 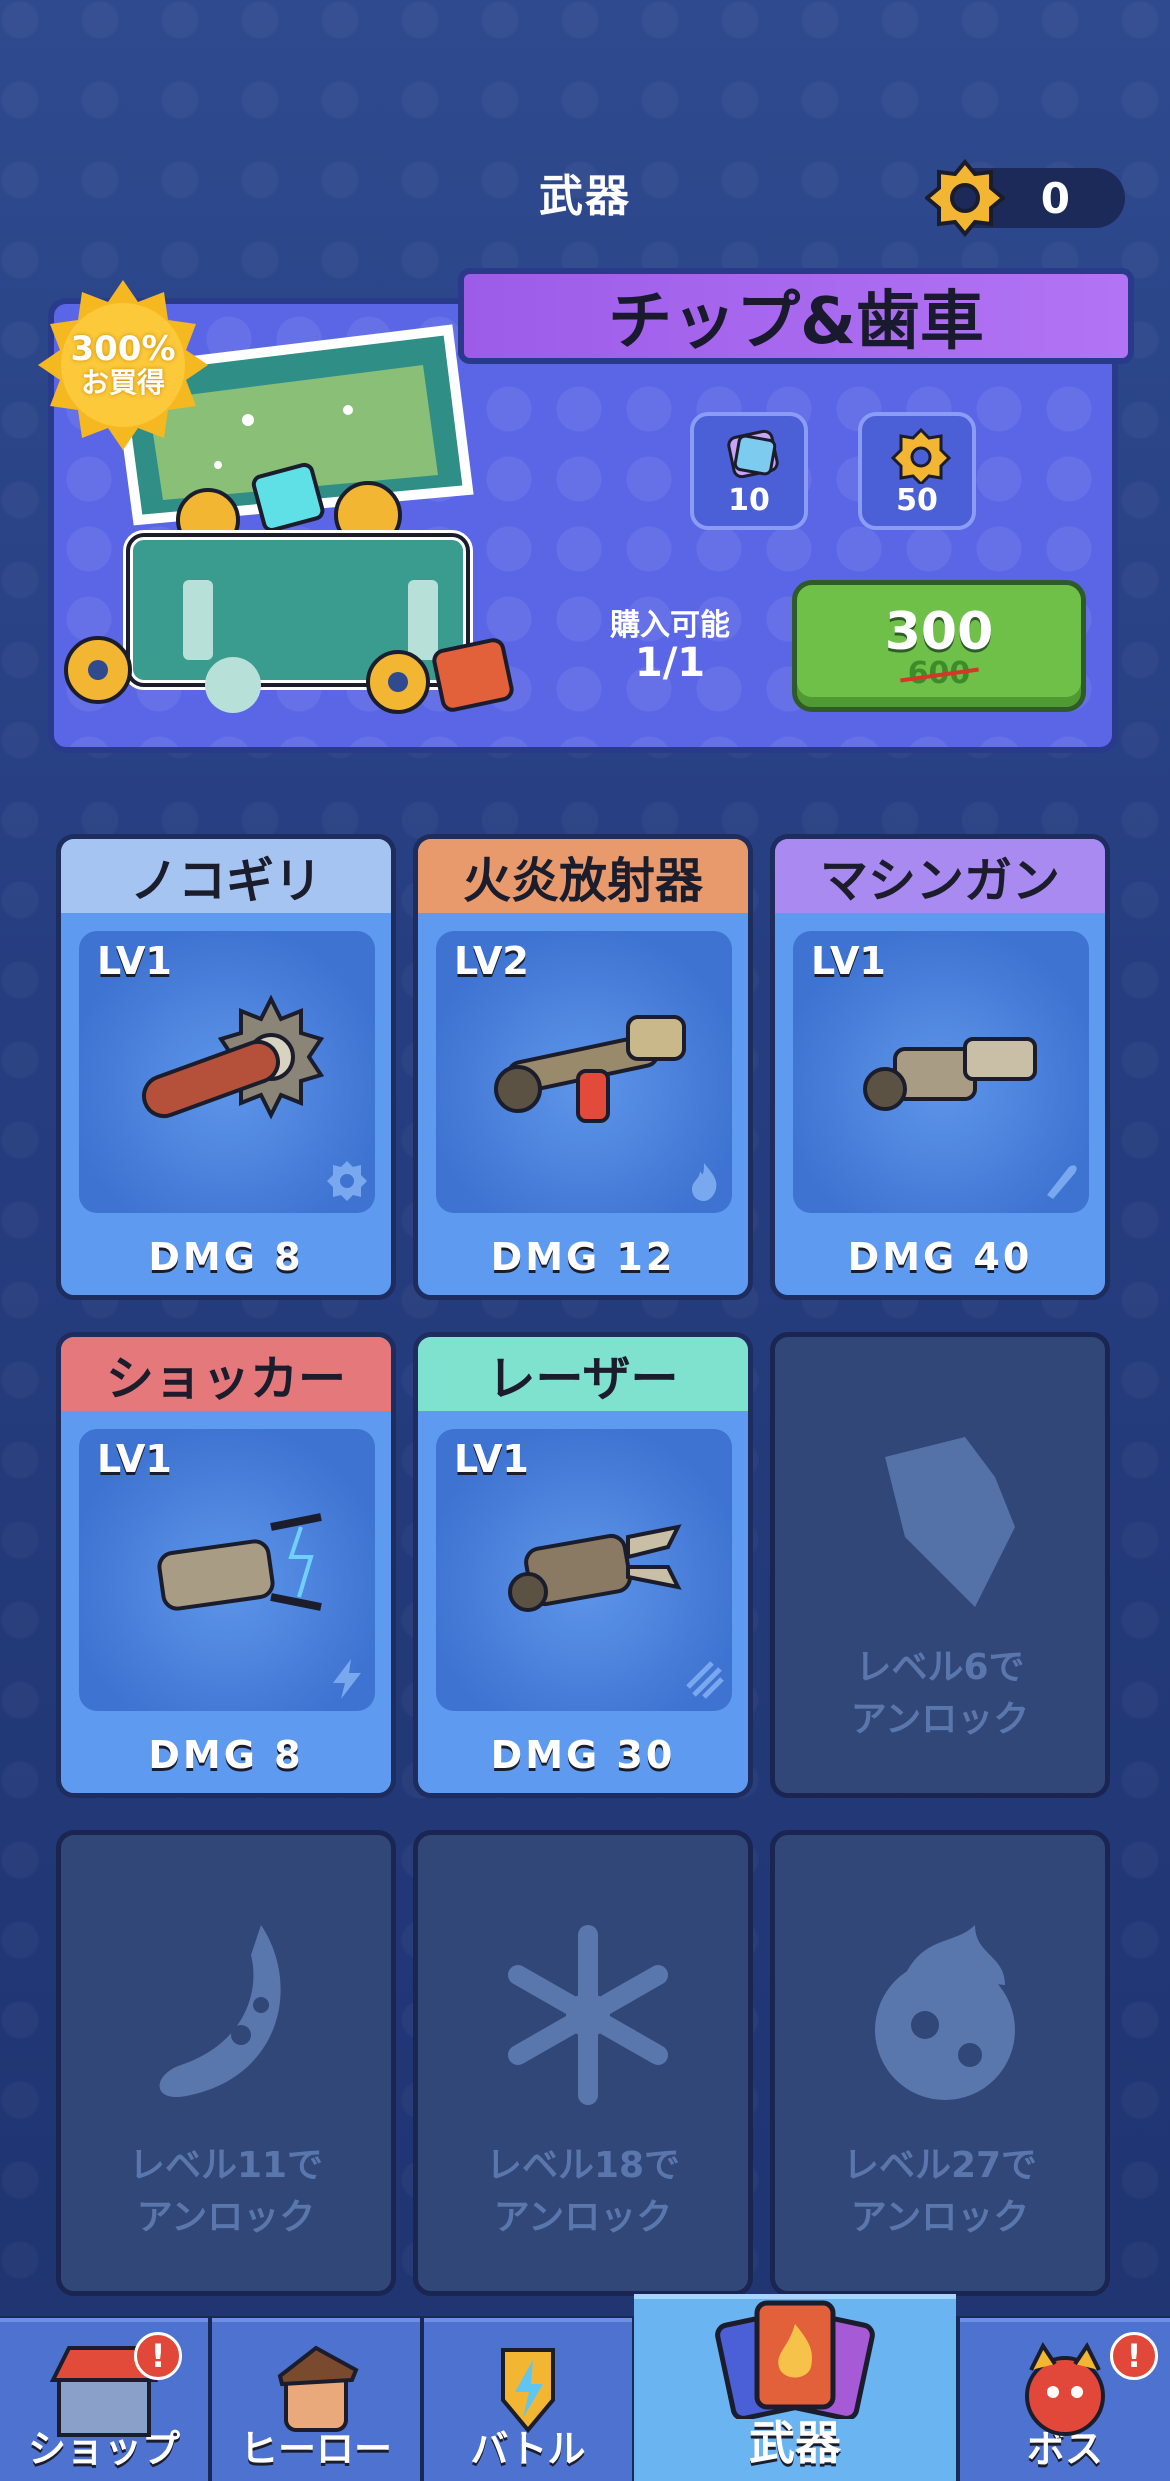 I want to click on gear-currency-counter: 0, so click(x=1025, y=198).